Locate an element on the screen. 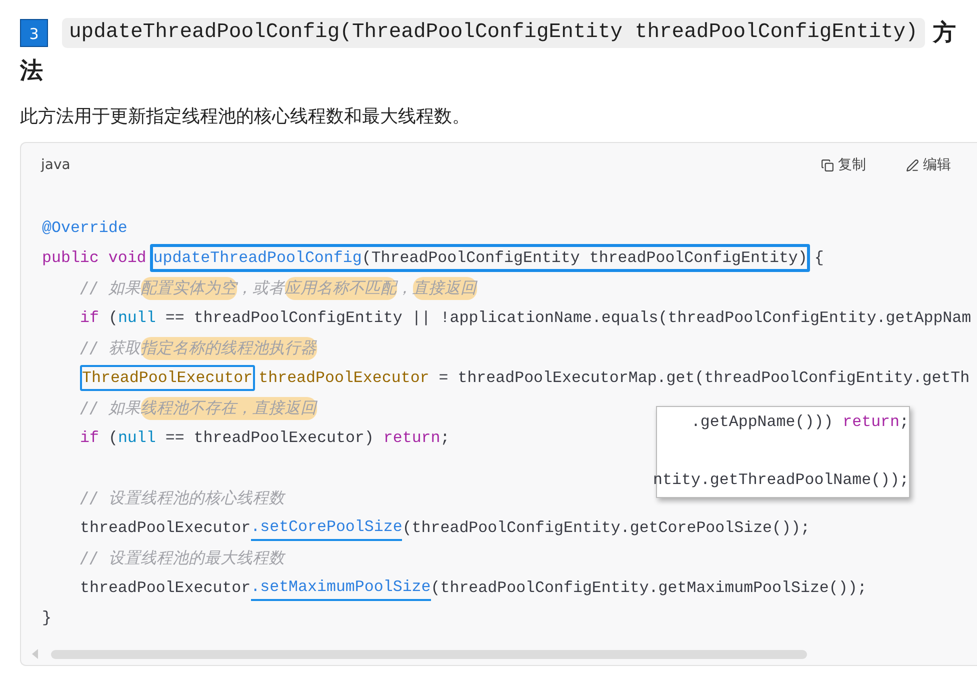 The image size is (977, 679). code-annotation-box: updateThreadPoolConfig(ThreadPoolConfigEntity threadPoolConfigEntity) is located at coordinates (480, 258).